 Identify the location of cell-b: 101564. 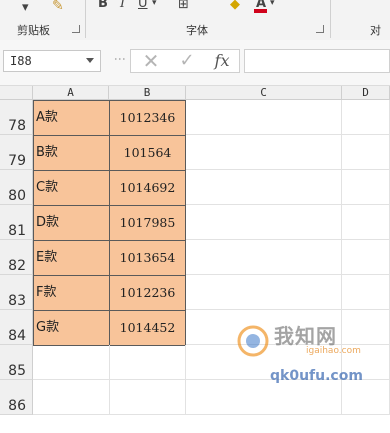
(147, 153).